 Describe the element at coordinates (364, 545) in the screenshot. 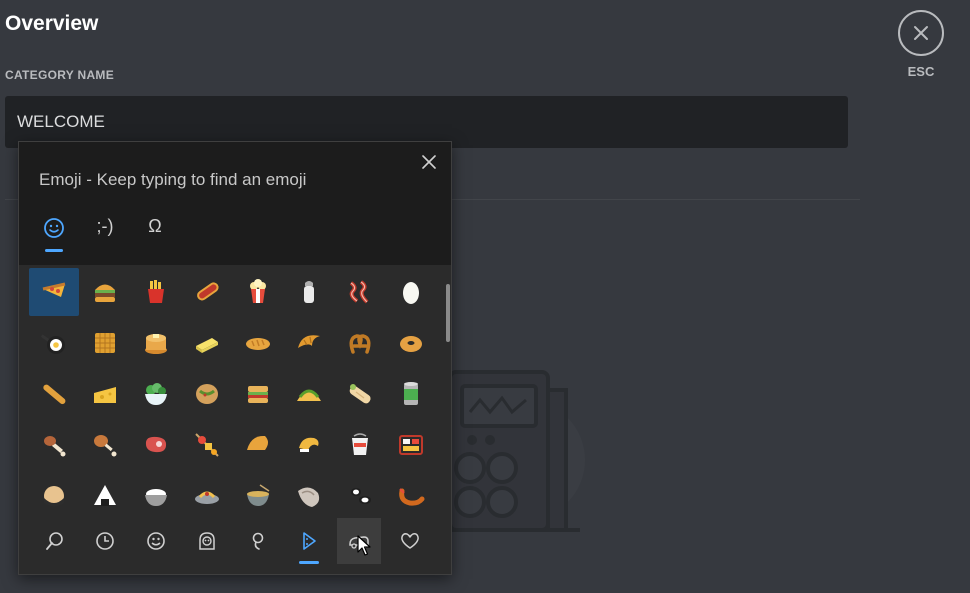

I see `mouse-cursor-icon` at that location.